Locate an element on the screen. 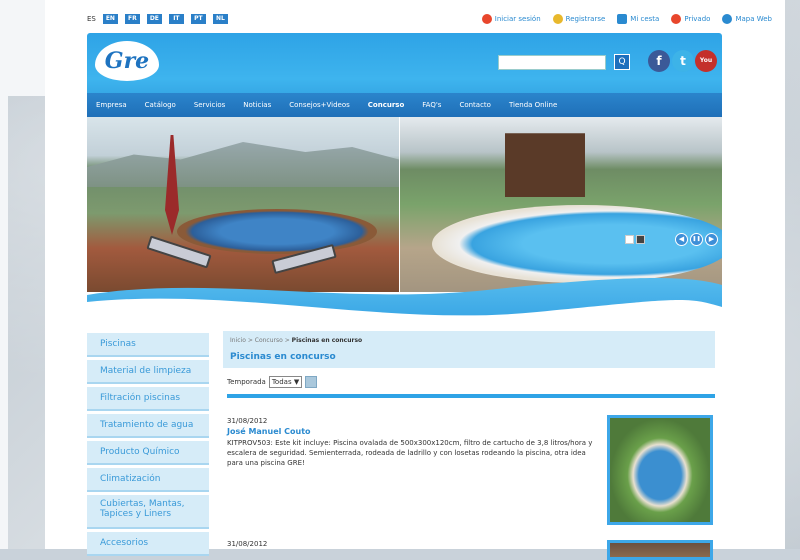 Image resolution: width=800 pixels, height=560 pixels. slider-prev-icon: ◀ is located at coordinates (681, 239).